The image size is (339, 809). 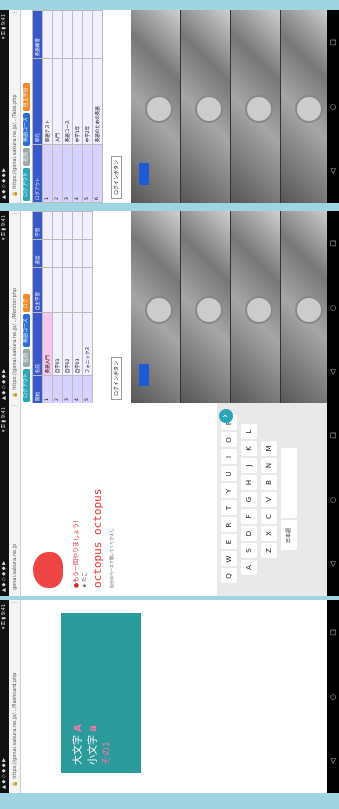 What do you see at coordinates (249, 516) in the screenshot?
I see `key: F` at bounding box center [249, 516].